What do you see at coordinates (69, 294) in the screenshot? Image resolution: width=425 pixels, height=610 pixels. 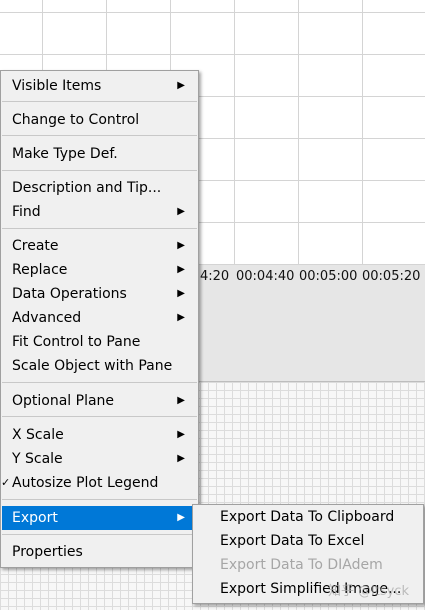 I see `menu-item-label: Data Operations` at bounding box center [69, 294].